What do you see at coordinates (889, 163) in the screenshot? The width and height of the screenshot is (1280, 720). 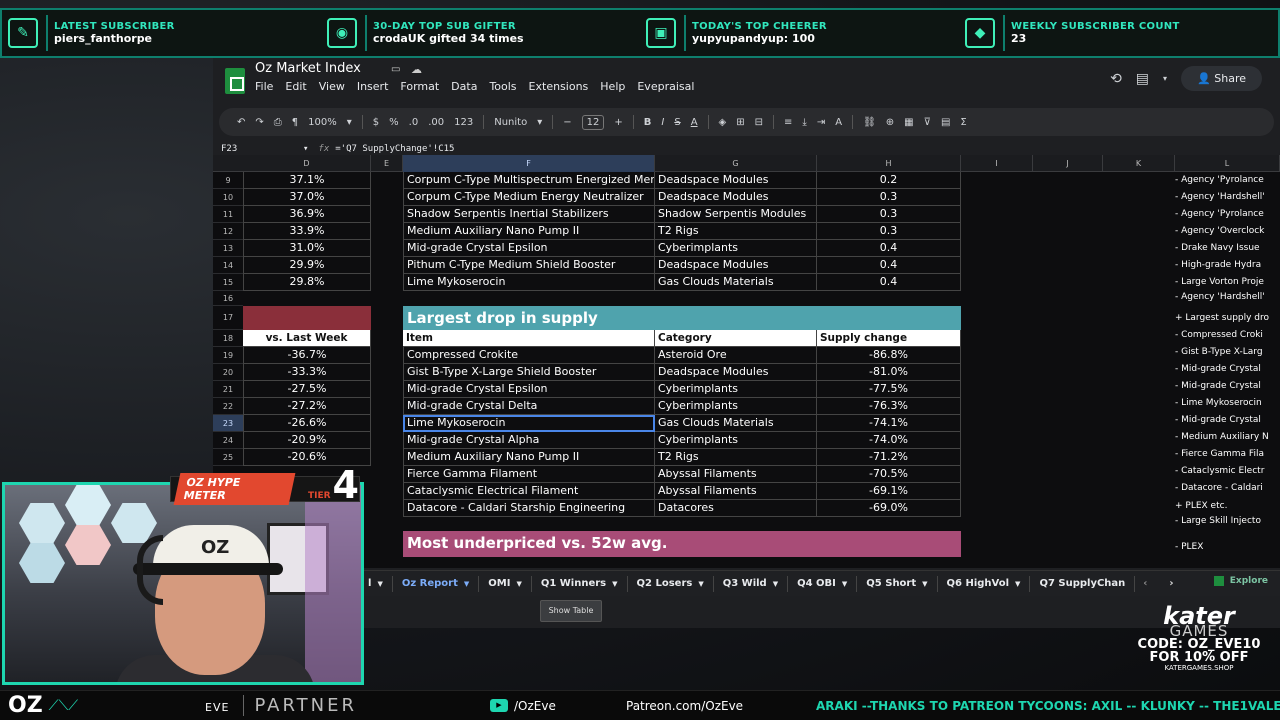 I see `column-header-h: H` at bounding box center [889, 163].